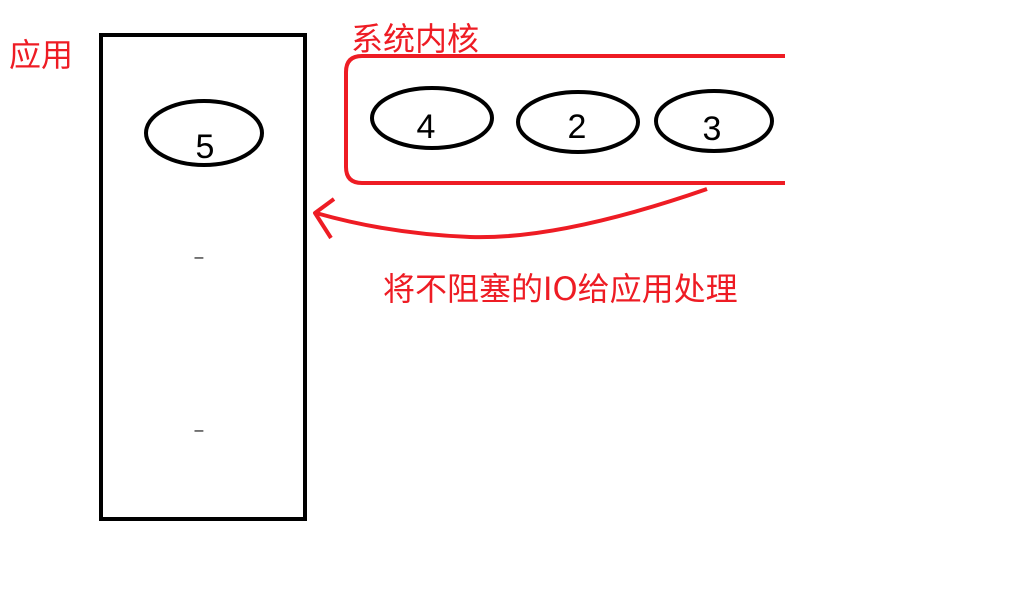  Describe the element at coordinates (41, 55) in the screenshot. I see `application-label: 应用` at that location.